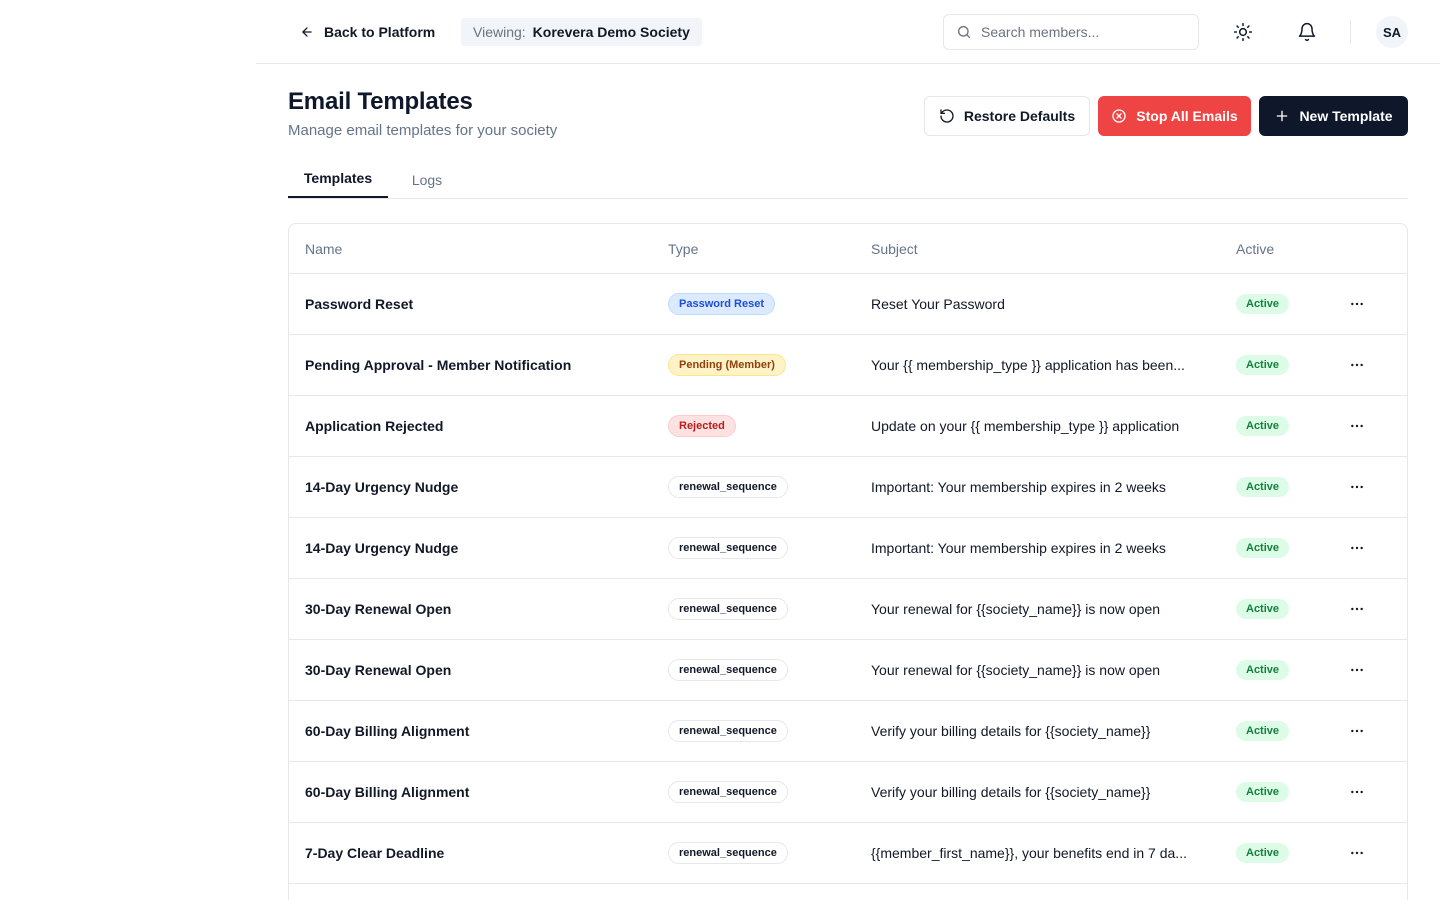  Describe the element at coordinates (1081, 32) in the screenshot. I see `search-input` at that location.